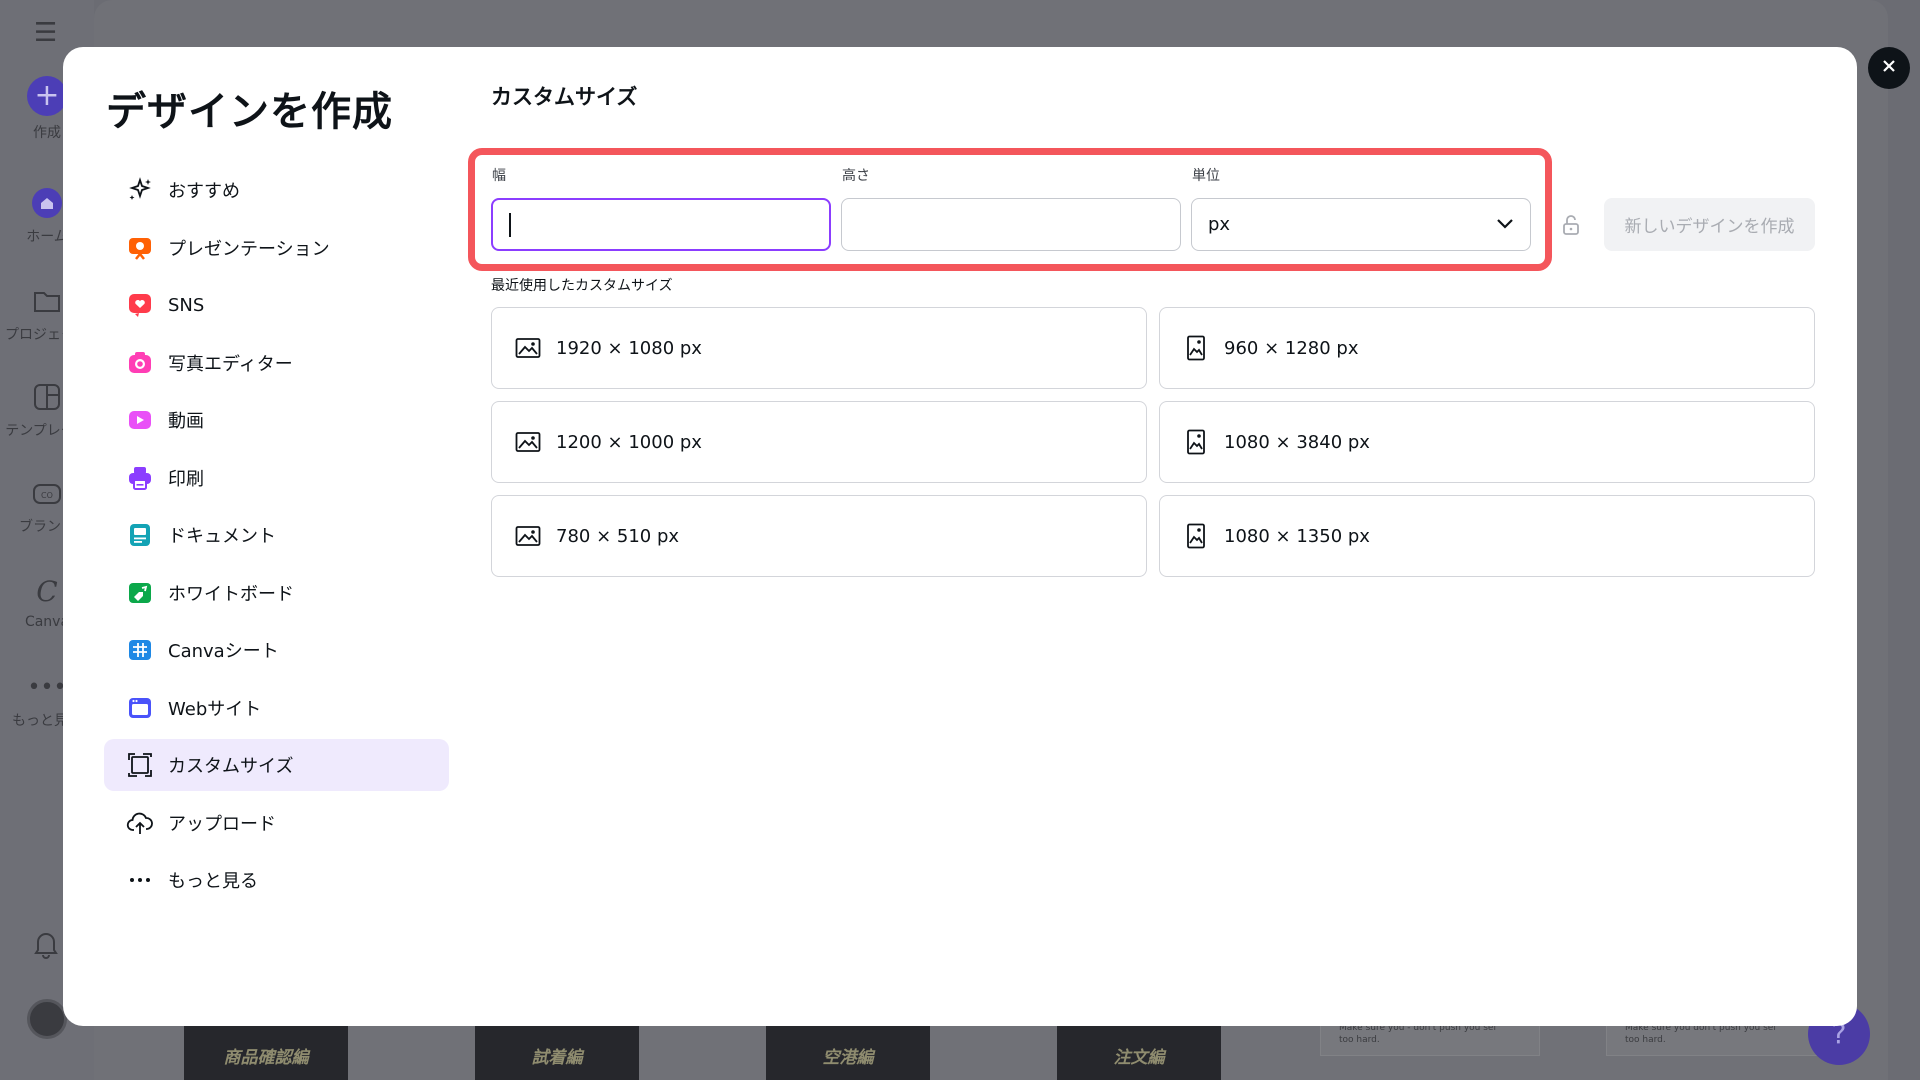 The height and width of the screenshot is (1080, 1920). I want to click on close-button, so click(1889, 68).